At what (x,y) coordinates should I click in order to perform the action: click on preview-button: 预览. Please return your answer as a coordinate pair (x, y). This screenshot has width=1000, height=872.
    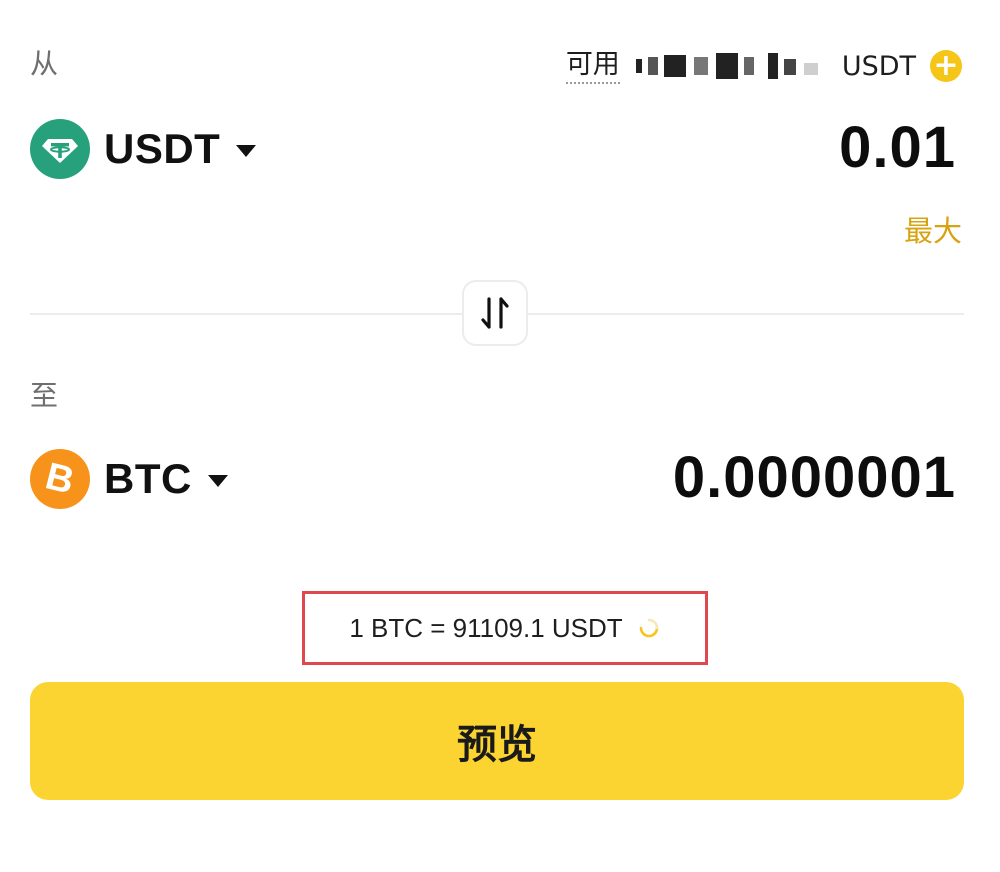
    Looking at the image, I should click on (497, 741).